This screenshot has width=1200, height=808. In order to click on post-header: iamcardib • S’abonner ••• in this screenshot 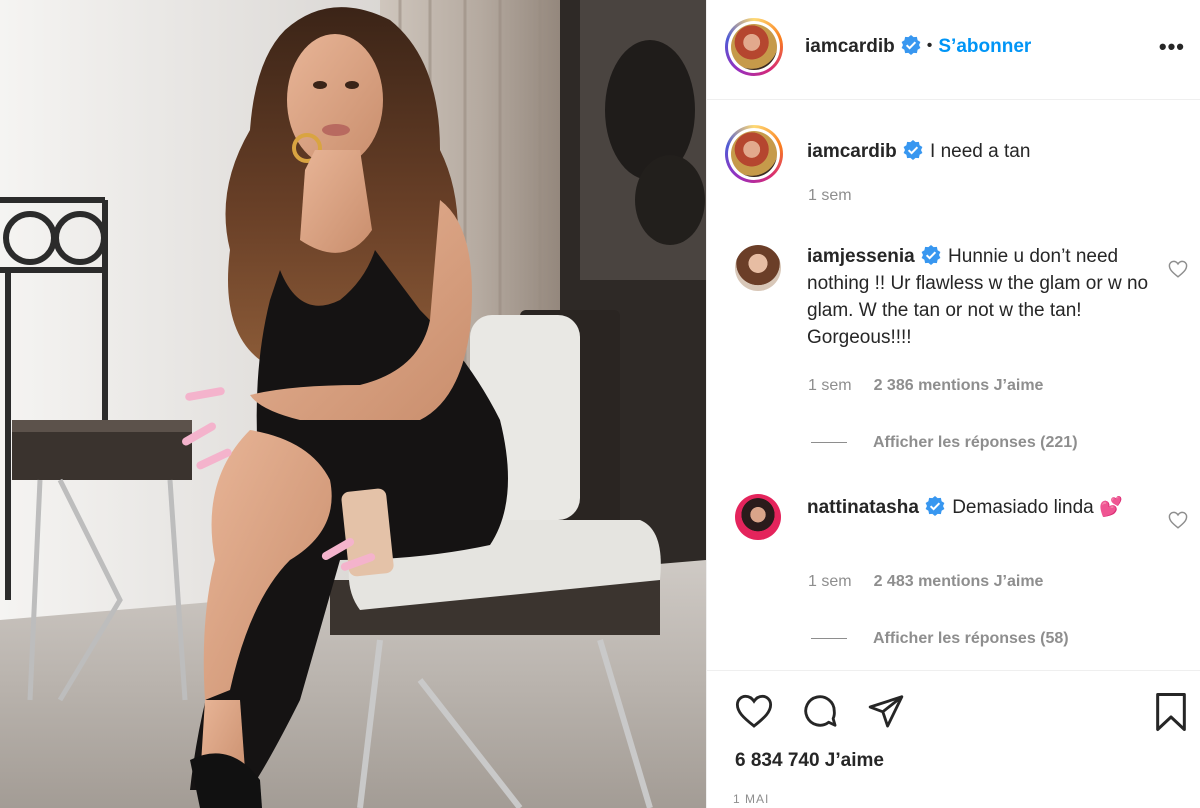, I will do `click(953, 50)`.